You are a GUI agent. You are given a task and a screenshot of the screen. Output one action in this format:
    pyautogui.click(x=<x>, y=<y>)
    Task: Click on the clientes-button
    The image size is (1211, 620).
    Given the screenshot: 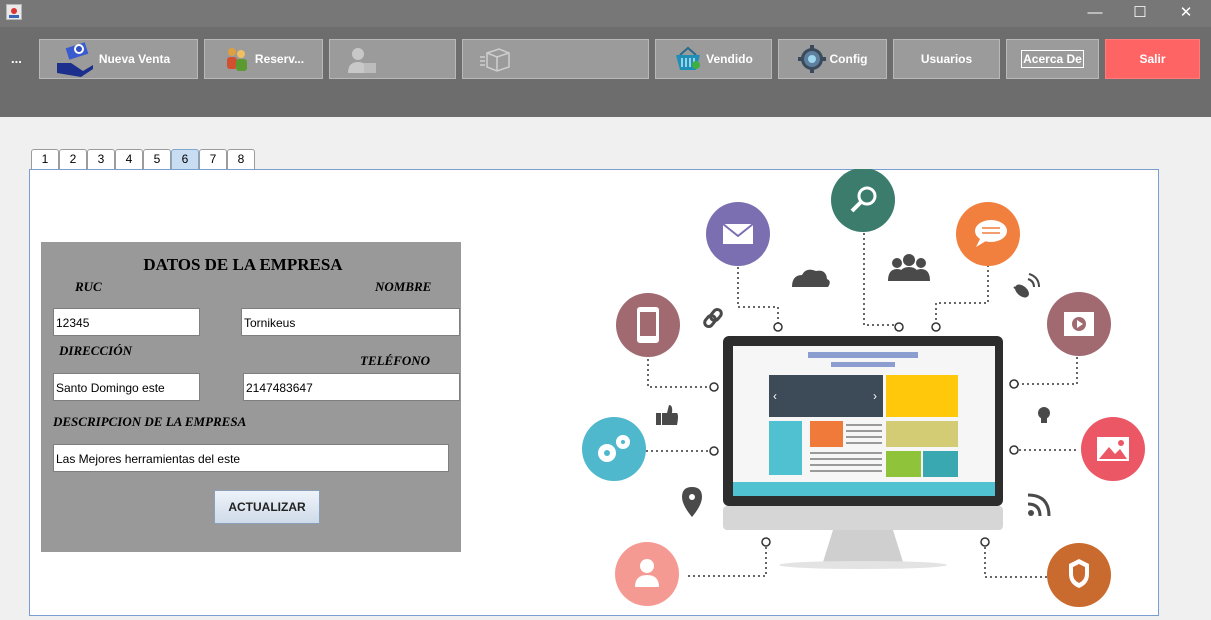 What is the action you would take?
    pyautogui.click(x=392, y=59)
    